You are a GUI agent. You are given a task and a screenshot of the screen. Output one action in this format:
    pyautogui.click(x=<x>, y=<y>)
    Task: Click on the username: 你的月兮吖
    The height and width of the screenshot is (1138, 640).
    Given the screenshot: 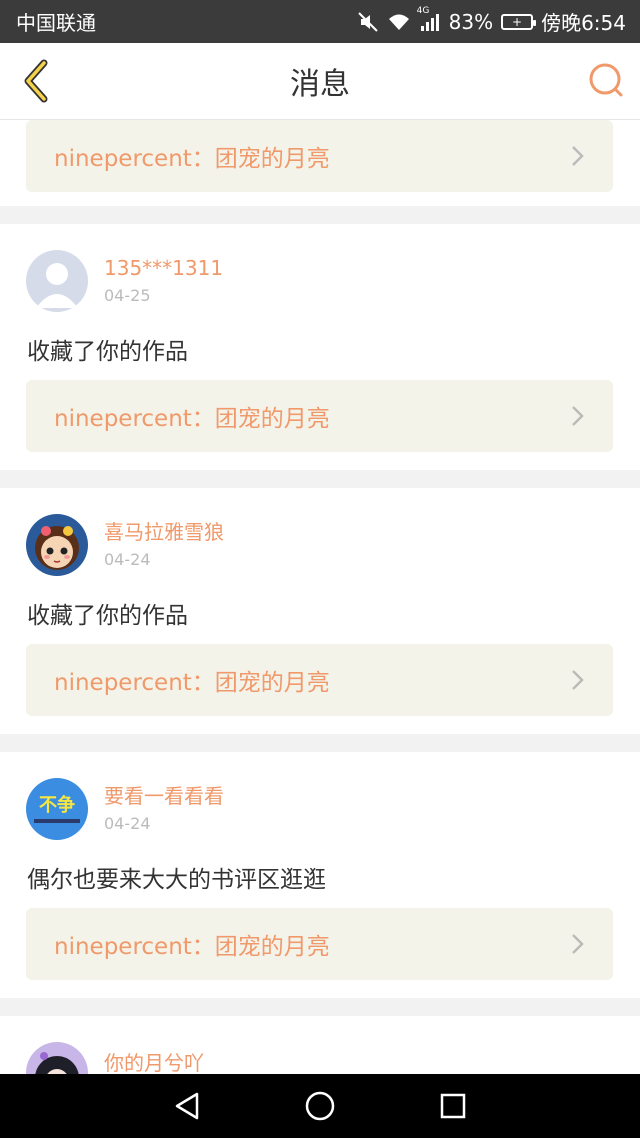 What is the action you would take?
    pyautogui.click(x=154, y=1062)
    